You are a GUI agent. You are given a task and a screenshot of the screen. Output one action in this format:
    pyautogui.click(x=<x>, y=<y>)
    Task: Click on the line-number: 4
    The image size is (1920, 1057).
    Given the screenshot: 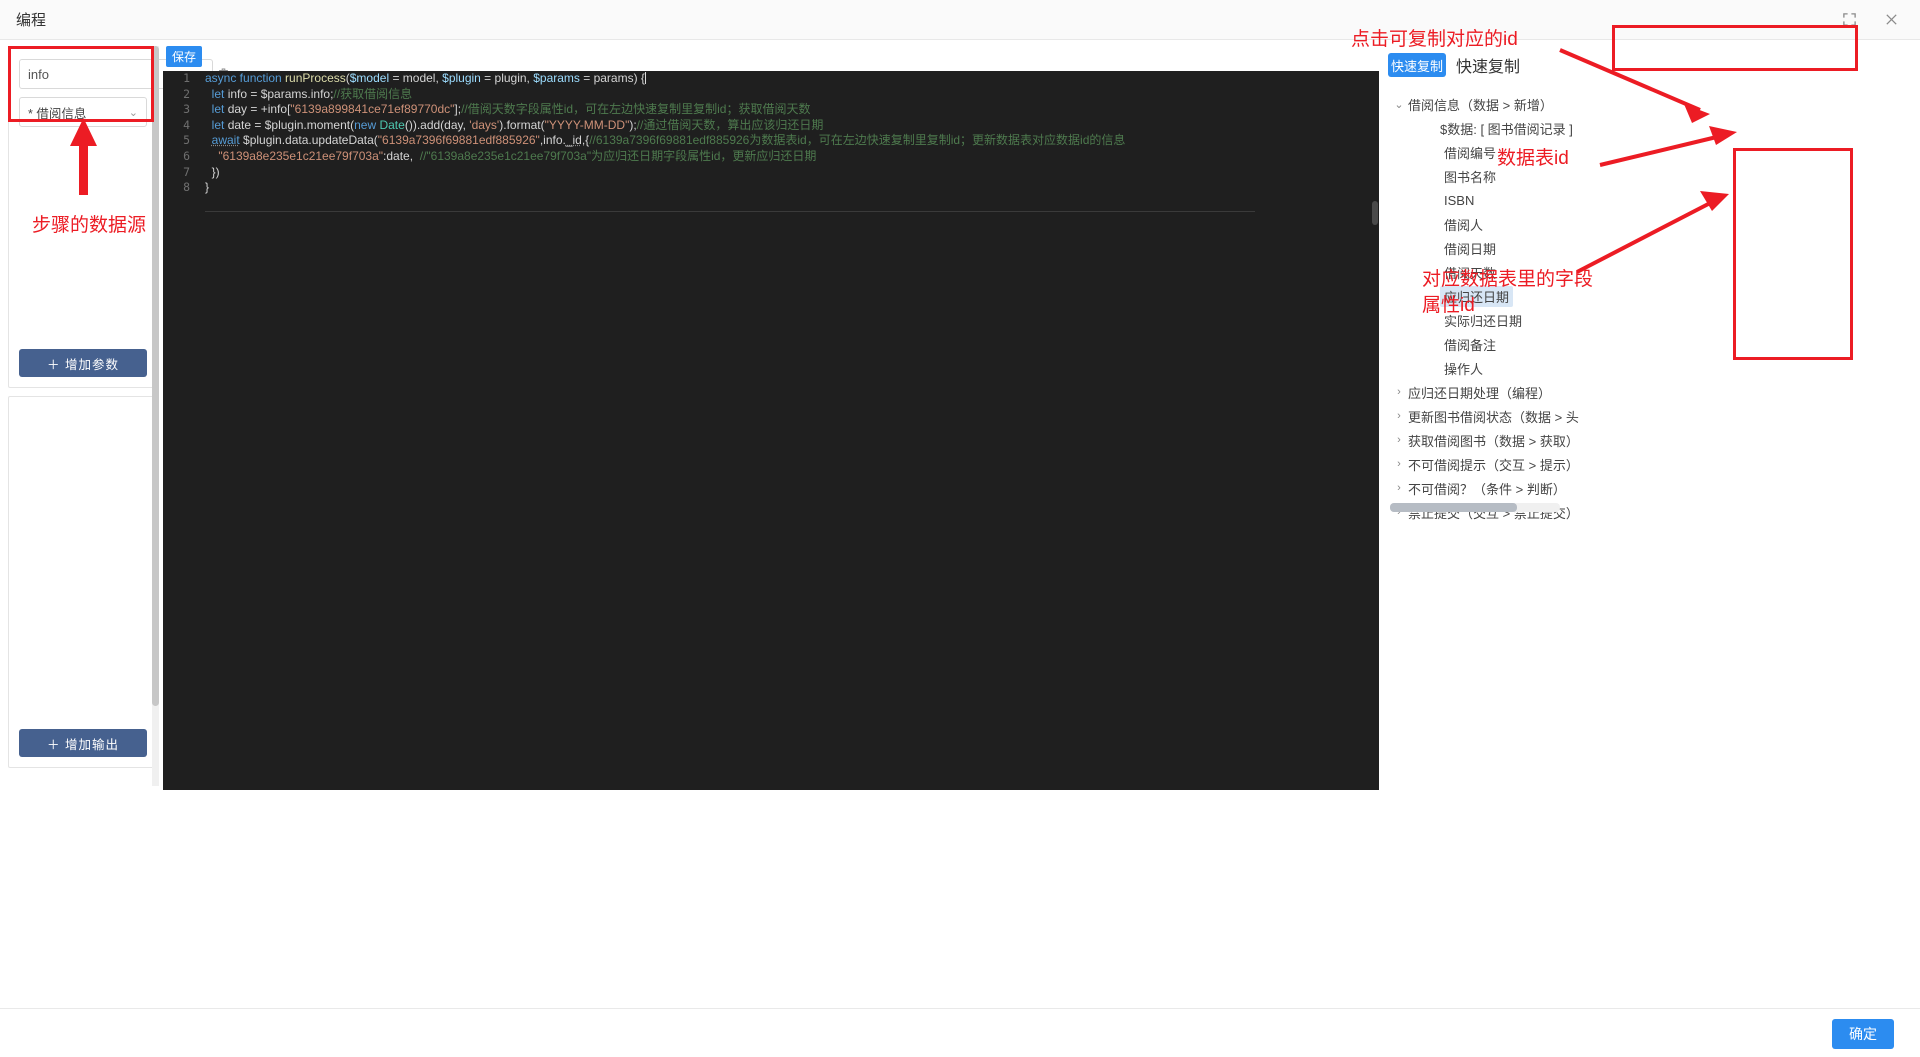 What is the action you would take?
    pyautogui.click(x=186, y=124)
    